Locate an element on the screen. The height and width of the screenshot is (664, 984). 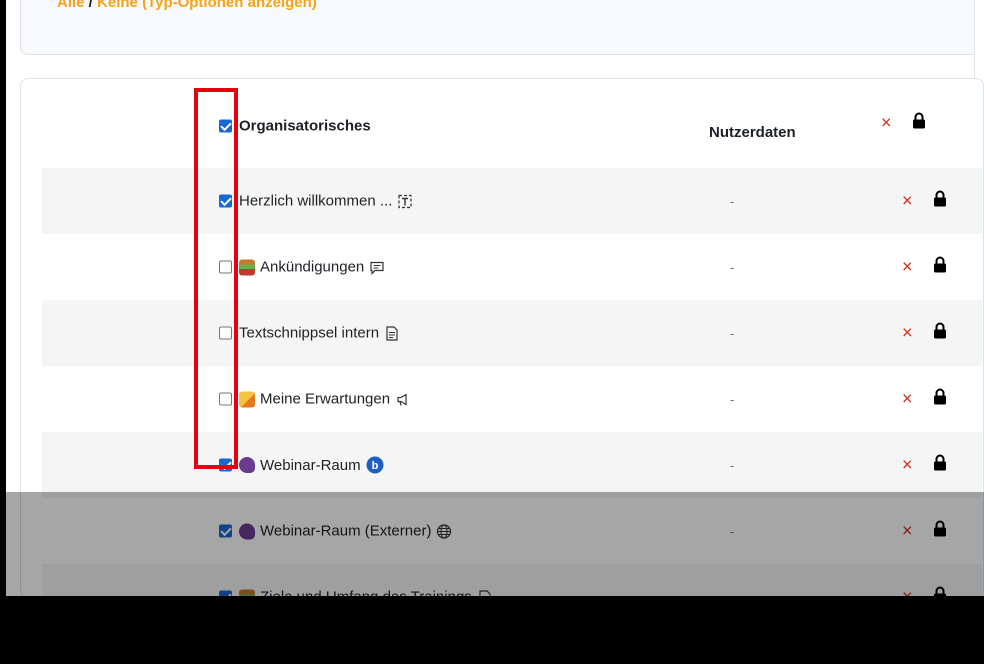
select-links: Alle / Keine (Typ-Optionen anzeigen) is located at coordinates (187, 5).